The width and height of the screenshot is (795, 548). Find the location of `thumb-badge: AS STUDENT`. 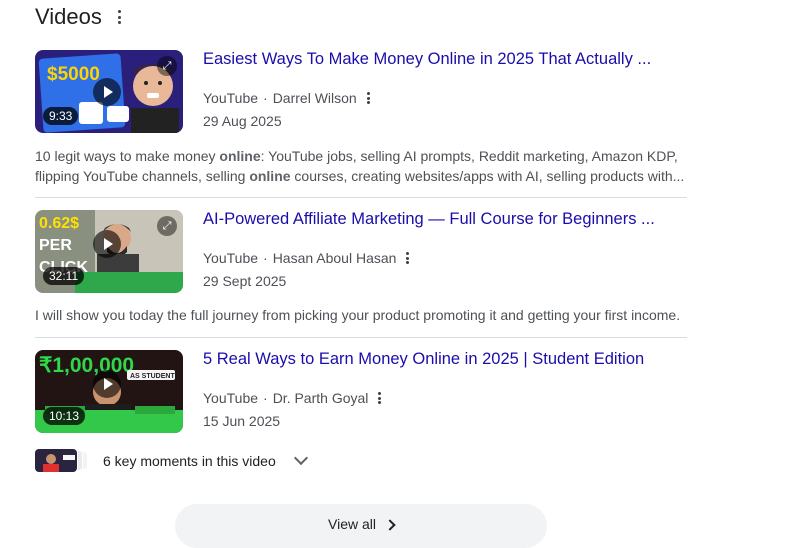

thumb-badge: AS STUDENT is located at coordinates (152, 376).